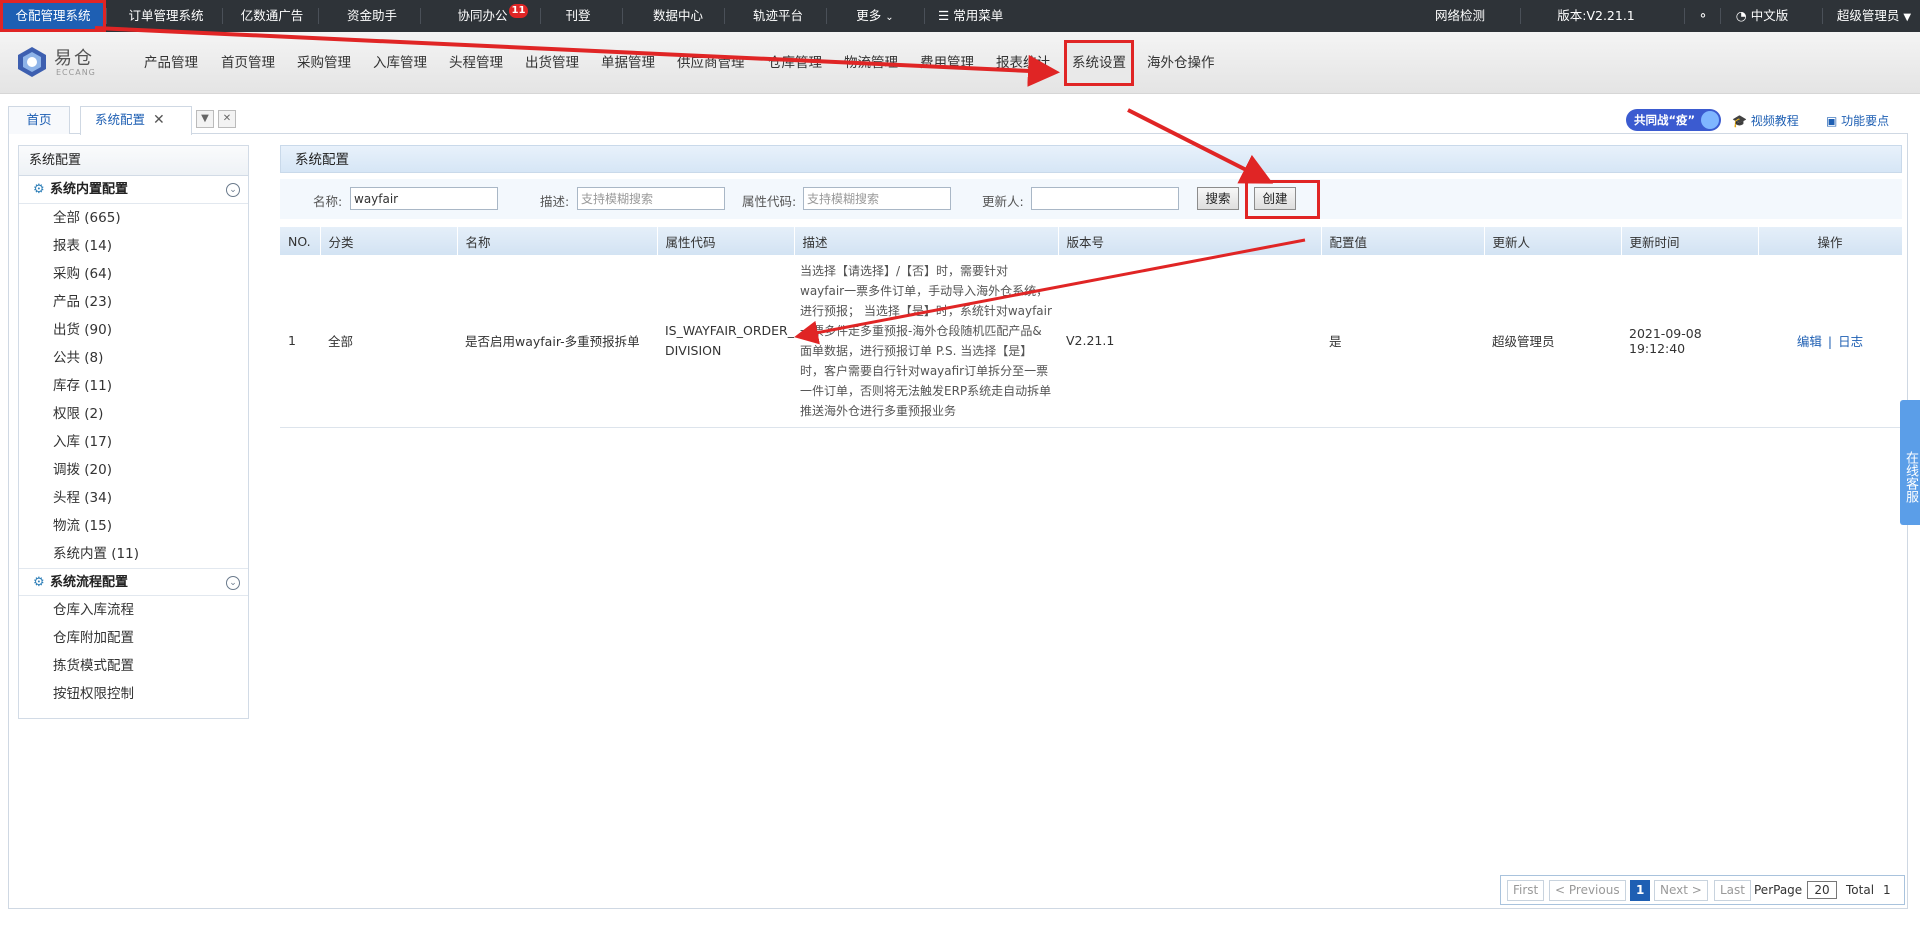 This screenshot has height=937, width=1920. Describe the element at coordinates (1640, 890) in the screenshot. I see `page-1-button: 1` at that location.